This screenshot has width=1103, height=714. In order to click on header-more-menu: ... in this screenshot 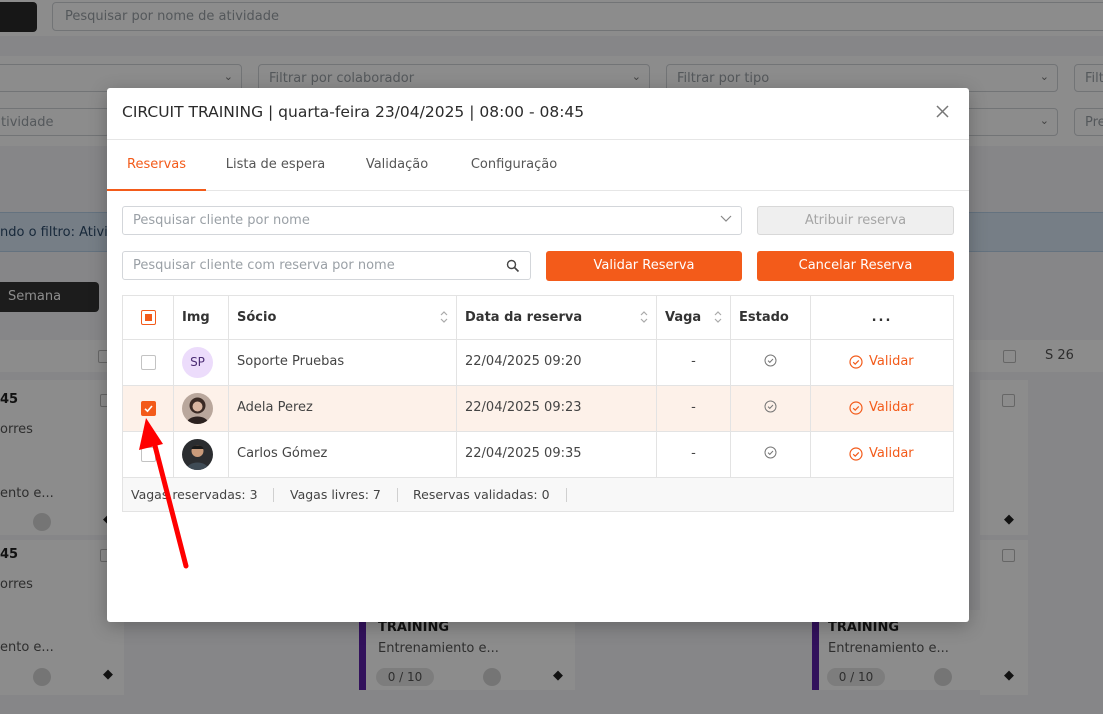, I will do `click(882, 317)`.